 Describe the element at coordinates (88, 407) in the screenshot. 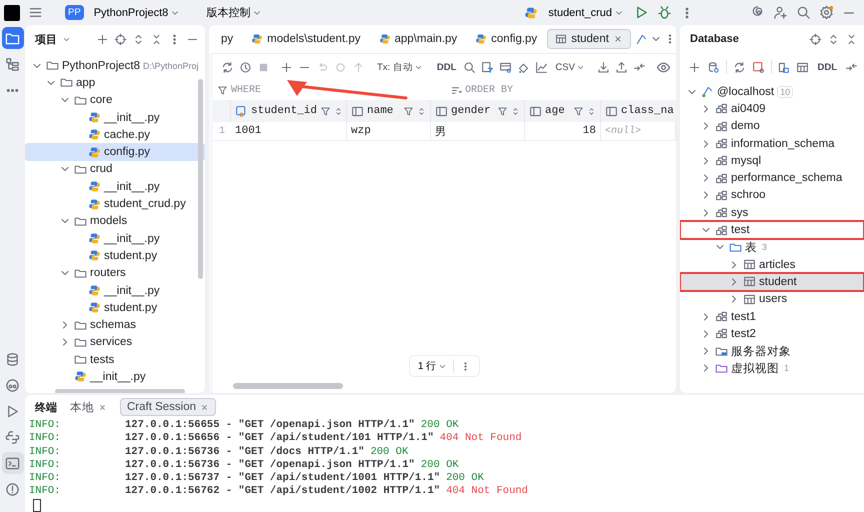

I see `terminal-tab: 本地` at that location.